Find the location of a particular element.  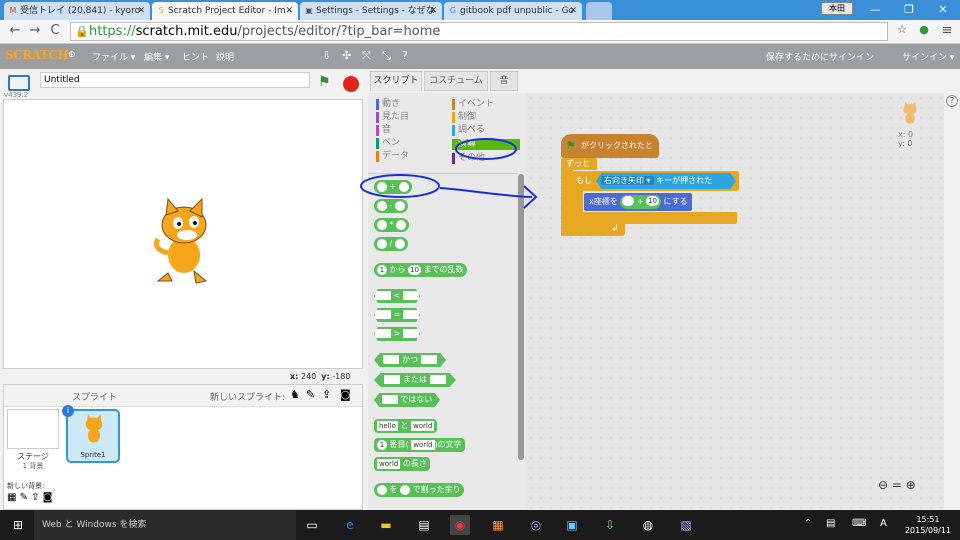

globe-icon: ⊕ is located at coordinates (72, 55).